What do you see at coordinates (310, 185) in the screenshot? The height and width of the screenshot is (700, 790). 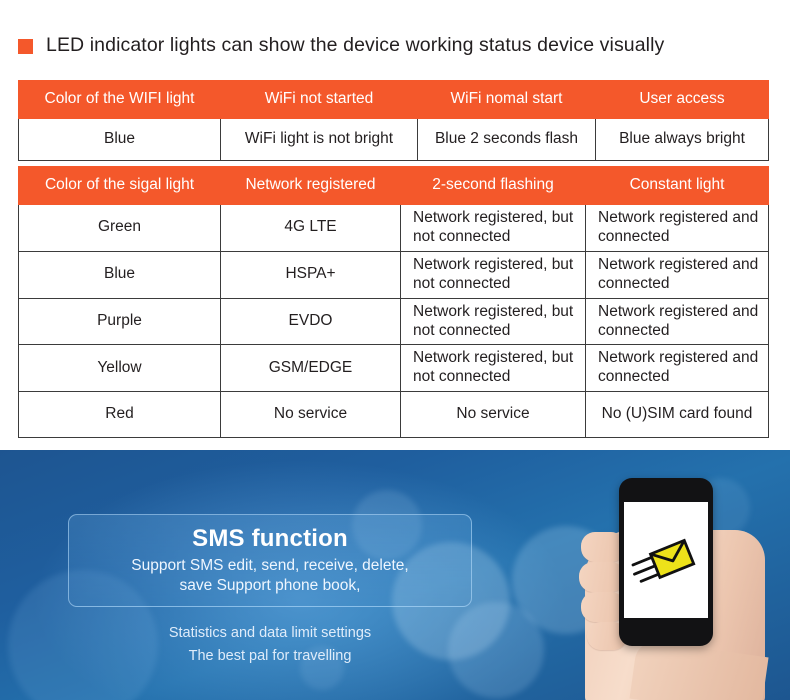 I see `column-header-network-registered: Network registered` at bounding box center [310, 185].